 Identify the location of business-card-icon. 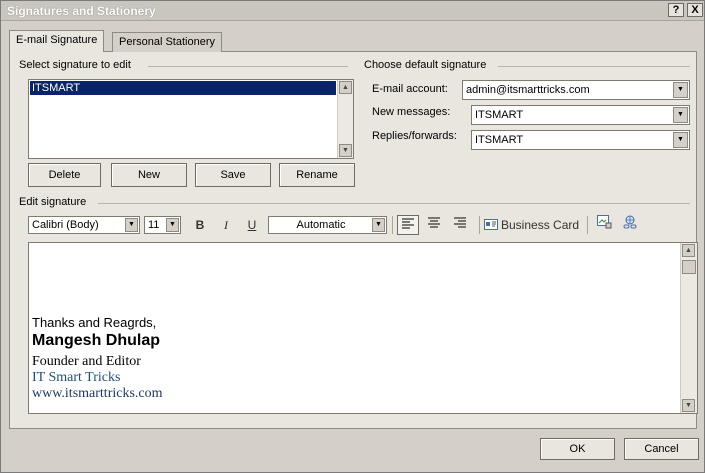
(491, 226).